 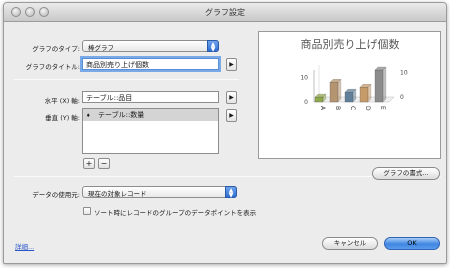 What do you see at coordinates (306, 102) in the screenshot?
I see `y-tick-label-left: 0` at bounding box center [306, 102].